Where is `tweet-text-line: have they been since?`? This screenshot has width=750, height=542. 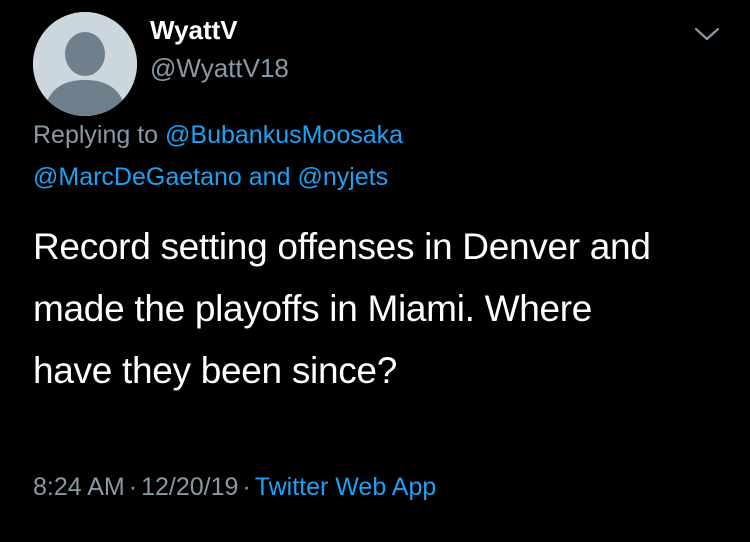
tweet-text-line: have they been since? is located at coordinates (215, 370).